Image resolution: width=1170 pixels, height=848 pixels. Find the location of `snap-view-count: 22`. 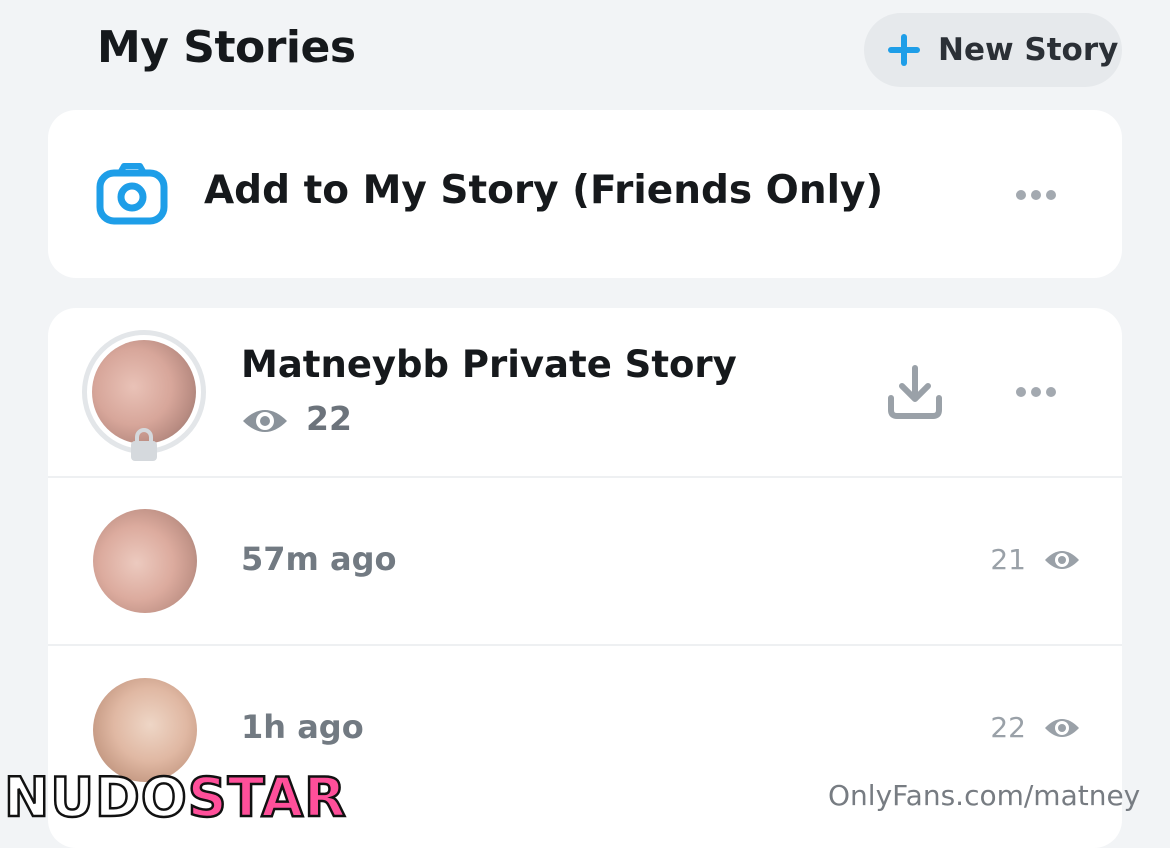

snap-view-count: 22 is located at coordinates (1008, 727).